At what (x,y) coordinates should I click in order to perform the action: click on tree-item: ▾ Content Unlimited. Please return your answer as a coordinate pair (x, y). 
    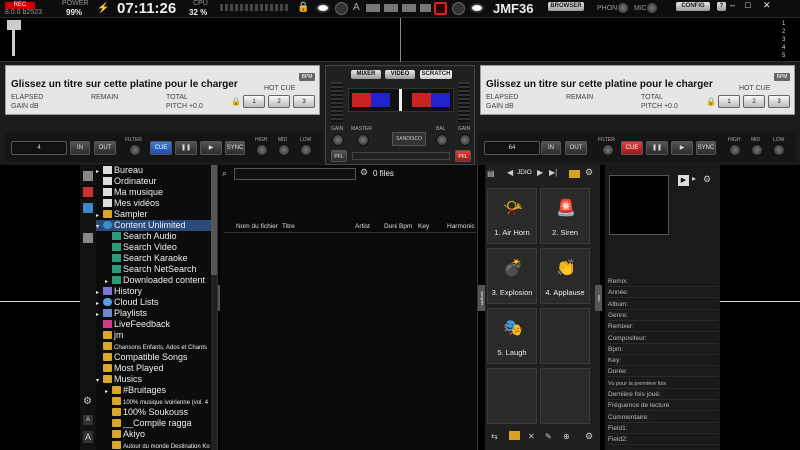
    Looking at the image, I should click on (156, 225).